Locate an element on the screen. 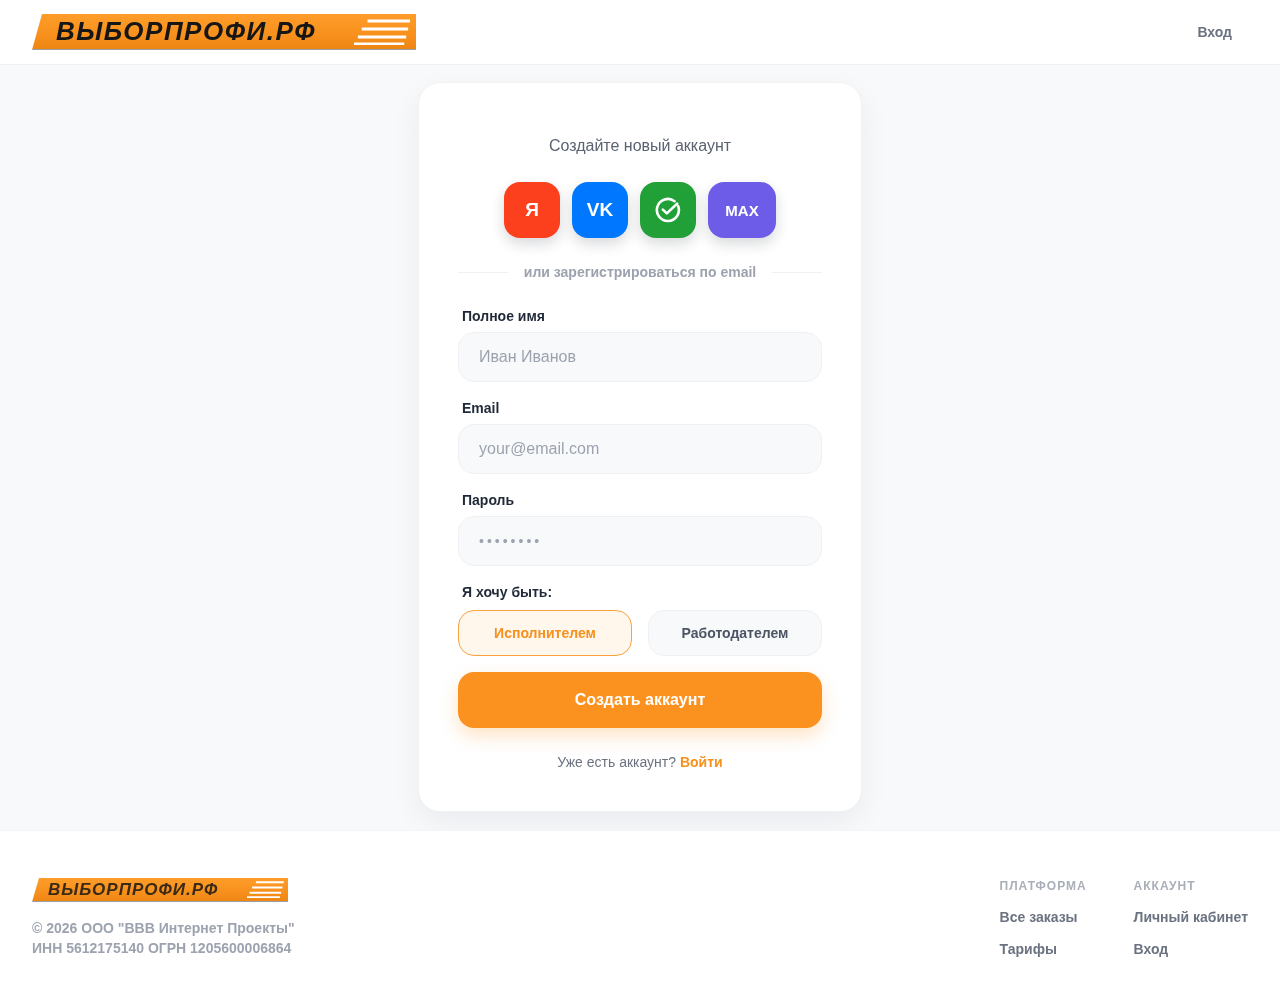 This screenshot has height=1006, width=1280. divider-text: или зарегистрироваться по email is located at coordinates (640, 272).